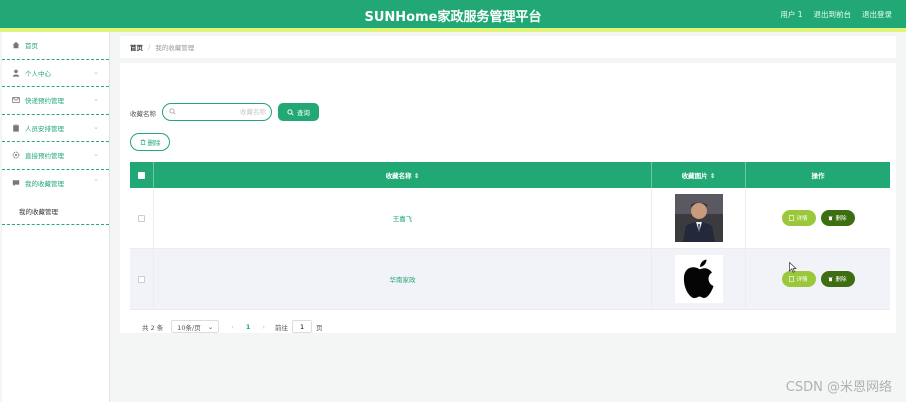  Describe the element at coordinates (175, 48) in the screenshot. I see `breadcrumb-current: 我的收藏管理` at that location.